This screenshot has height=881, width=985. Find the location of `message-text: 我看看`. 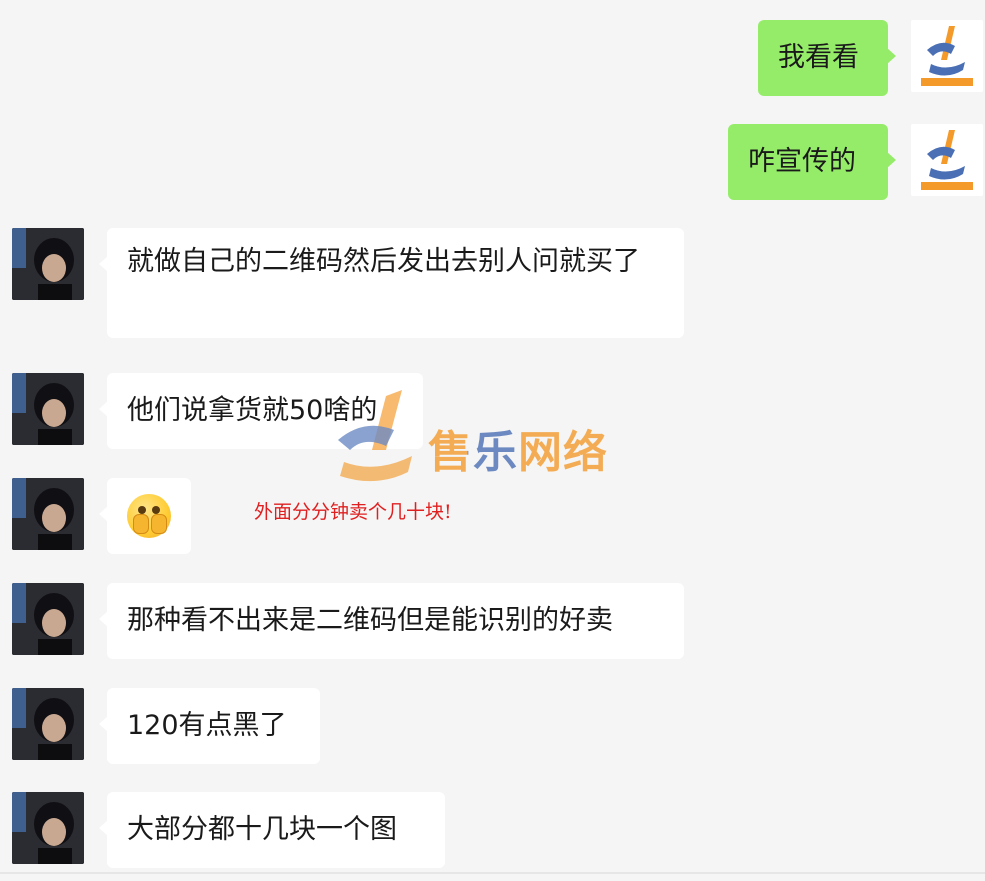

message-text: 我看看 is located at coordinates (818, 57).